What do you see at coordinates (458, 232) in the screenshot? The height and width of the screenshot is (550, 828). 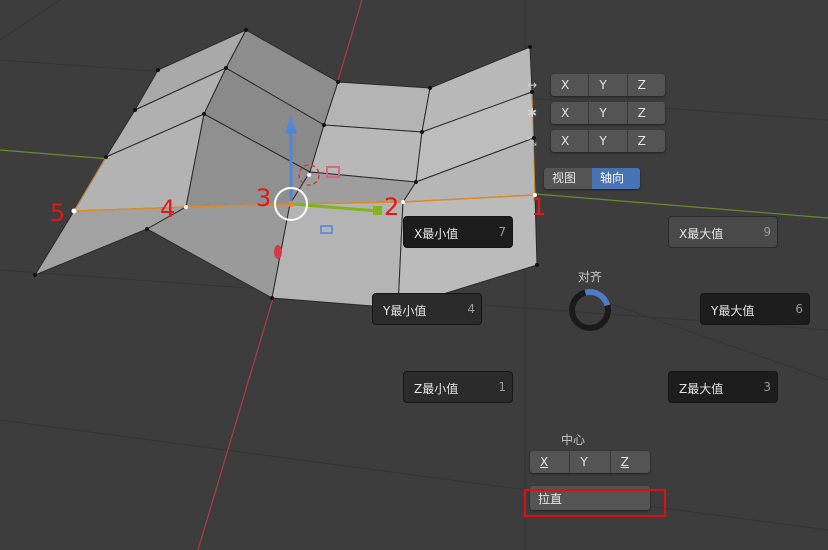 I see `x-min-field: X最小值 7` at bounding box center [458, 232].